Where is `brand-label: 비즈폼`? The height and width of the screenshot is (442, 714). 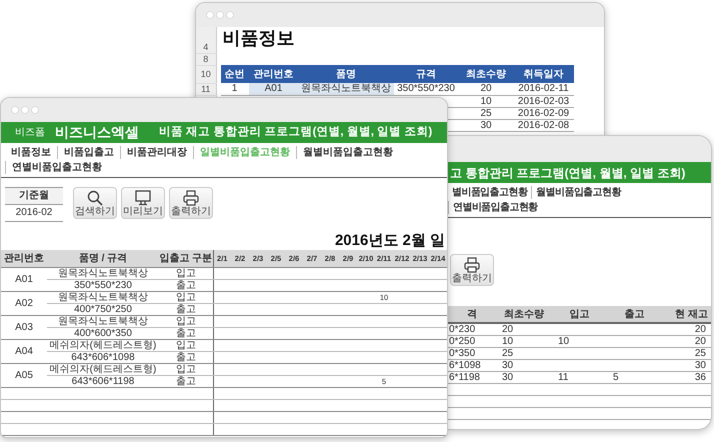
brand-label: 비즈폼 is located at coordinates (30, 133).